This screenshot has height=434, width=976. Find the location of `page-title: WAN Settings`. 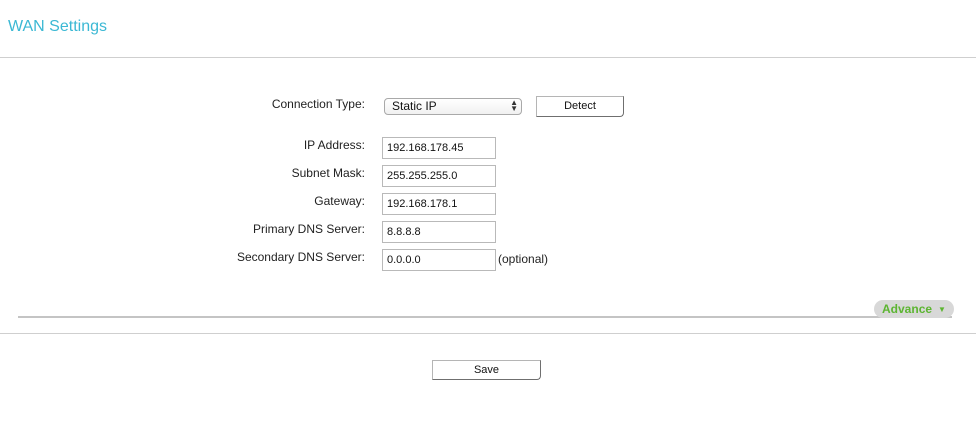

page-title: WAN Settings is located at coordinates (57, 26).